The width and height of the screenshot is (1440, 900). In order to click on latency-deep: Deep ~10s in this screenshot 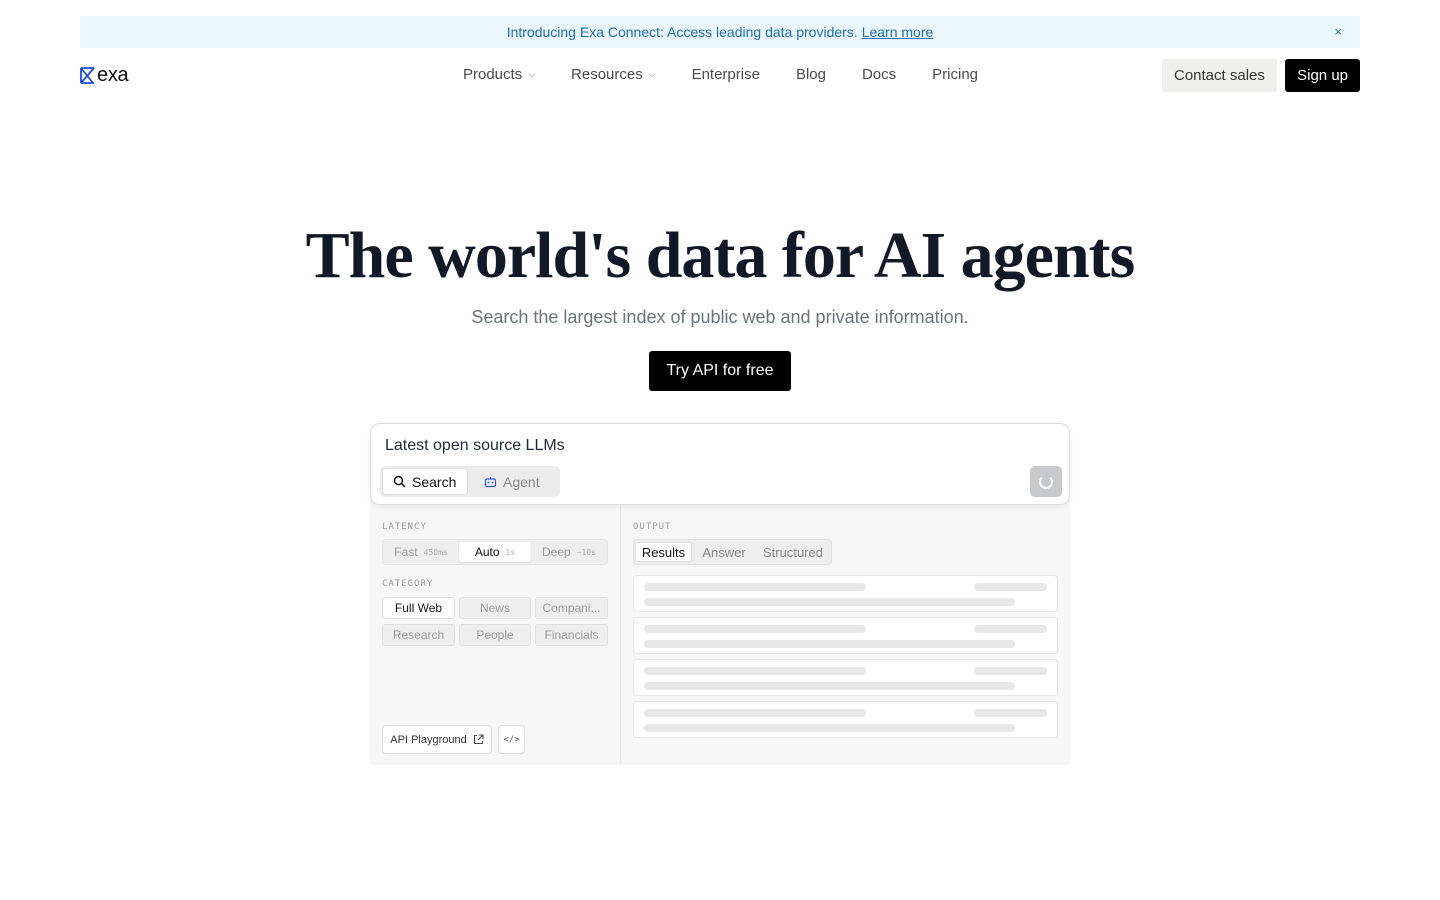, I will do `click(569, 552)`.